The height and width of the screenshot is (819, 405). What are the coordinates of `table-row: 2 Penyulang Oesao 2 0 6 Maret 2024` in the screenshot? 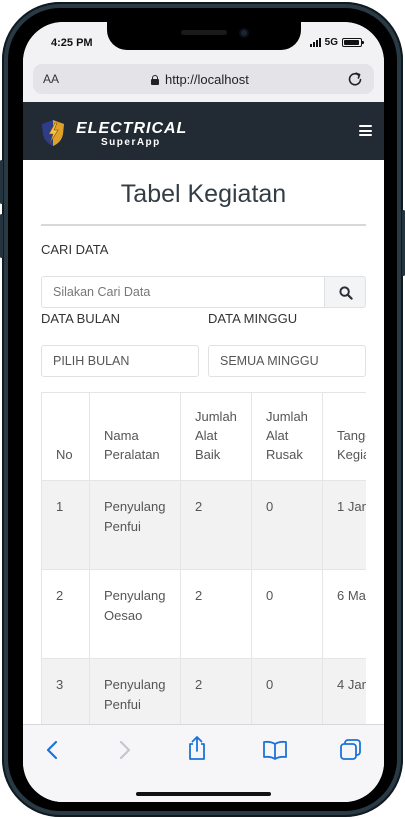 It's located at (203, 614).